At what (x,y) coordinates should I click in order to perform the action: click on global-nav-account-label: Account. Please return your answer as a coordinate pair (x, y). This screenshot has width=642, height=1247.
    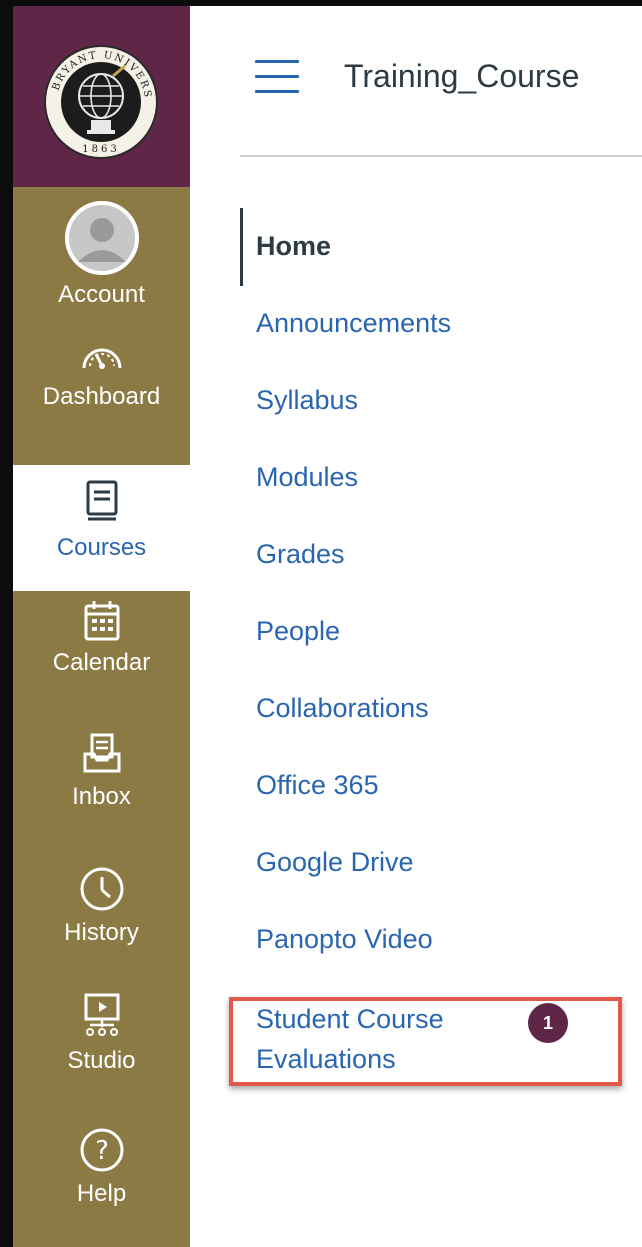
    Looking at the image, I should click on (101, 294).